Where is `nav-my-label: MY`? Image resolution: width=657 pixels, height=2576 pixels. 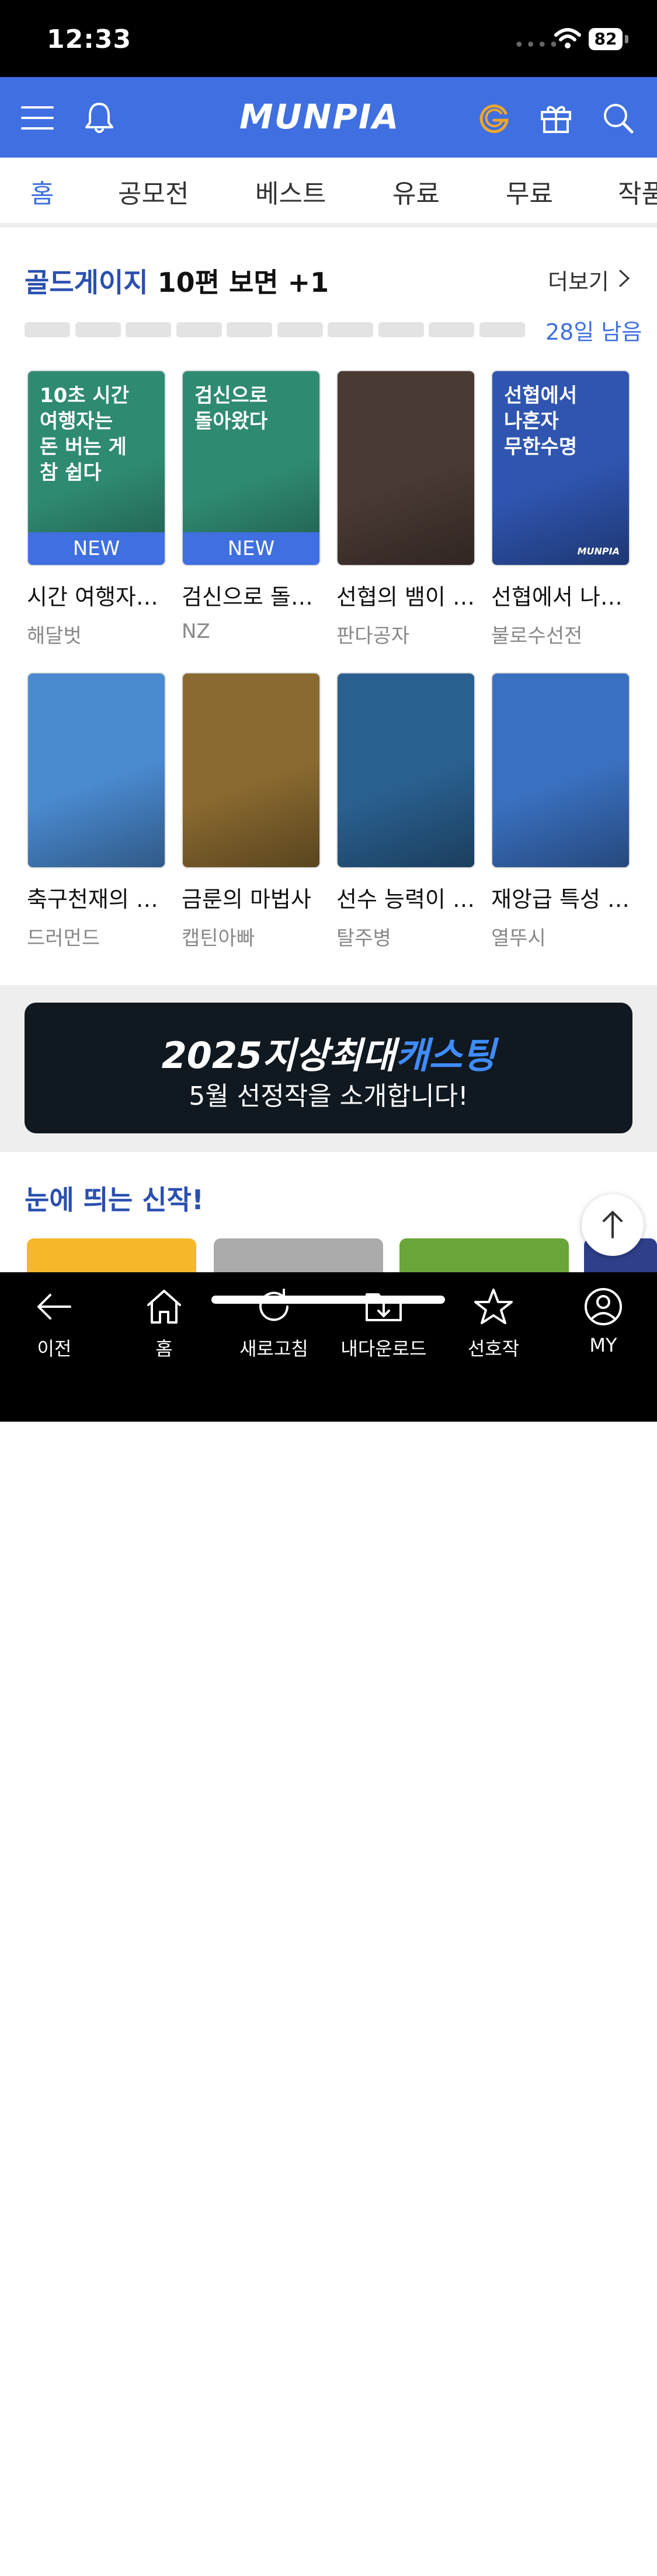 nav-my-label: MY is located at coordinates (603, 1345).